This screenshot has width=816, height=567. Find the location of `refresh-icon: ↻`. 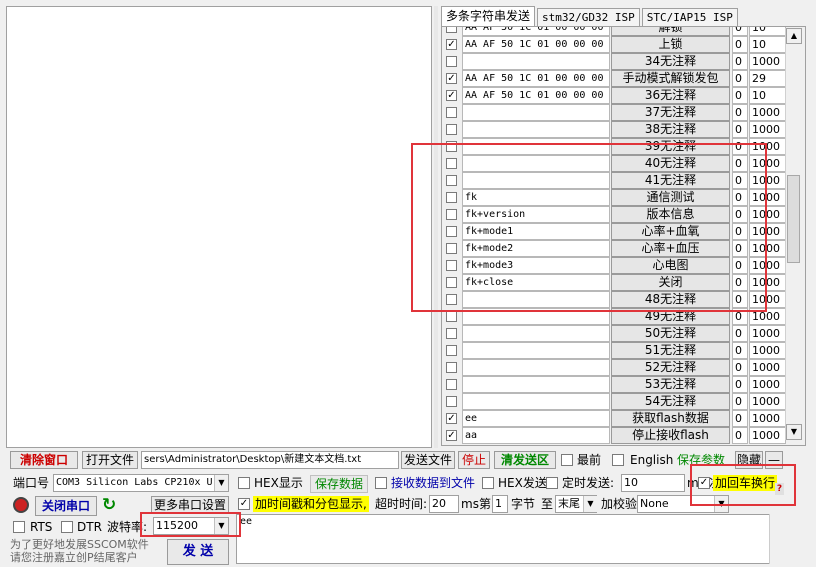

refresh-icon: ↻ is located at coordinates (109, 505).